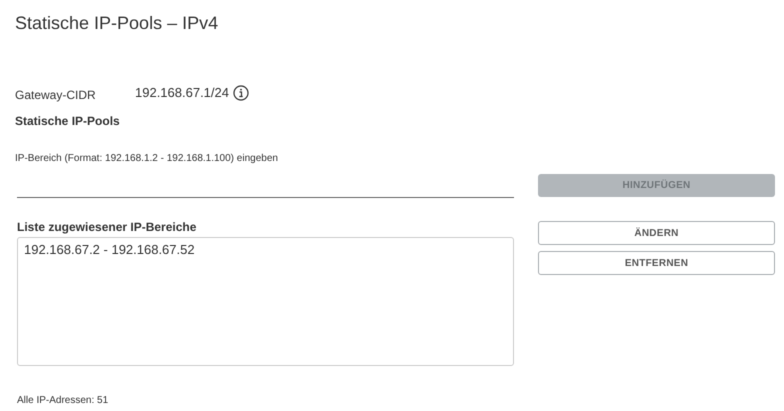  I want to click on edit-button: ÄNDERN, so click(656, 233).